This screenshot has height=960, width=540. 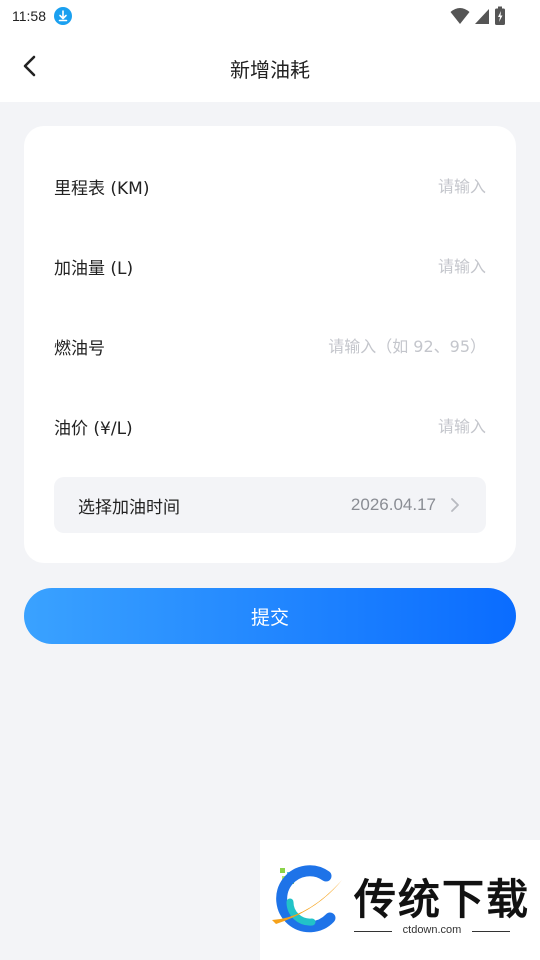 What do you see at coordinates (79, 348) in the screenshot?
I see `fuel-grade-label: 燃油号` at bounding box center [79, 348].